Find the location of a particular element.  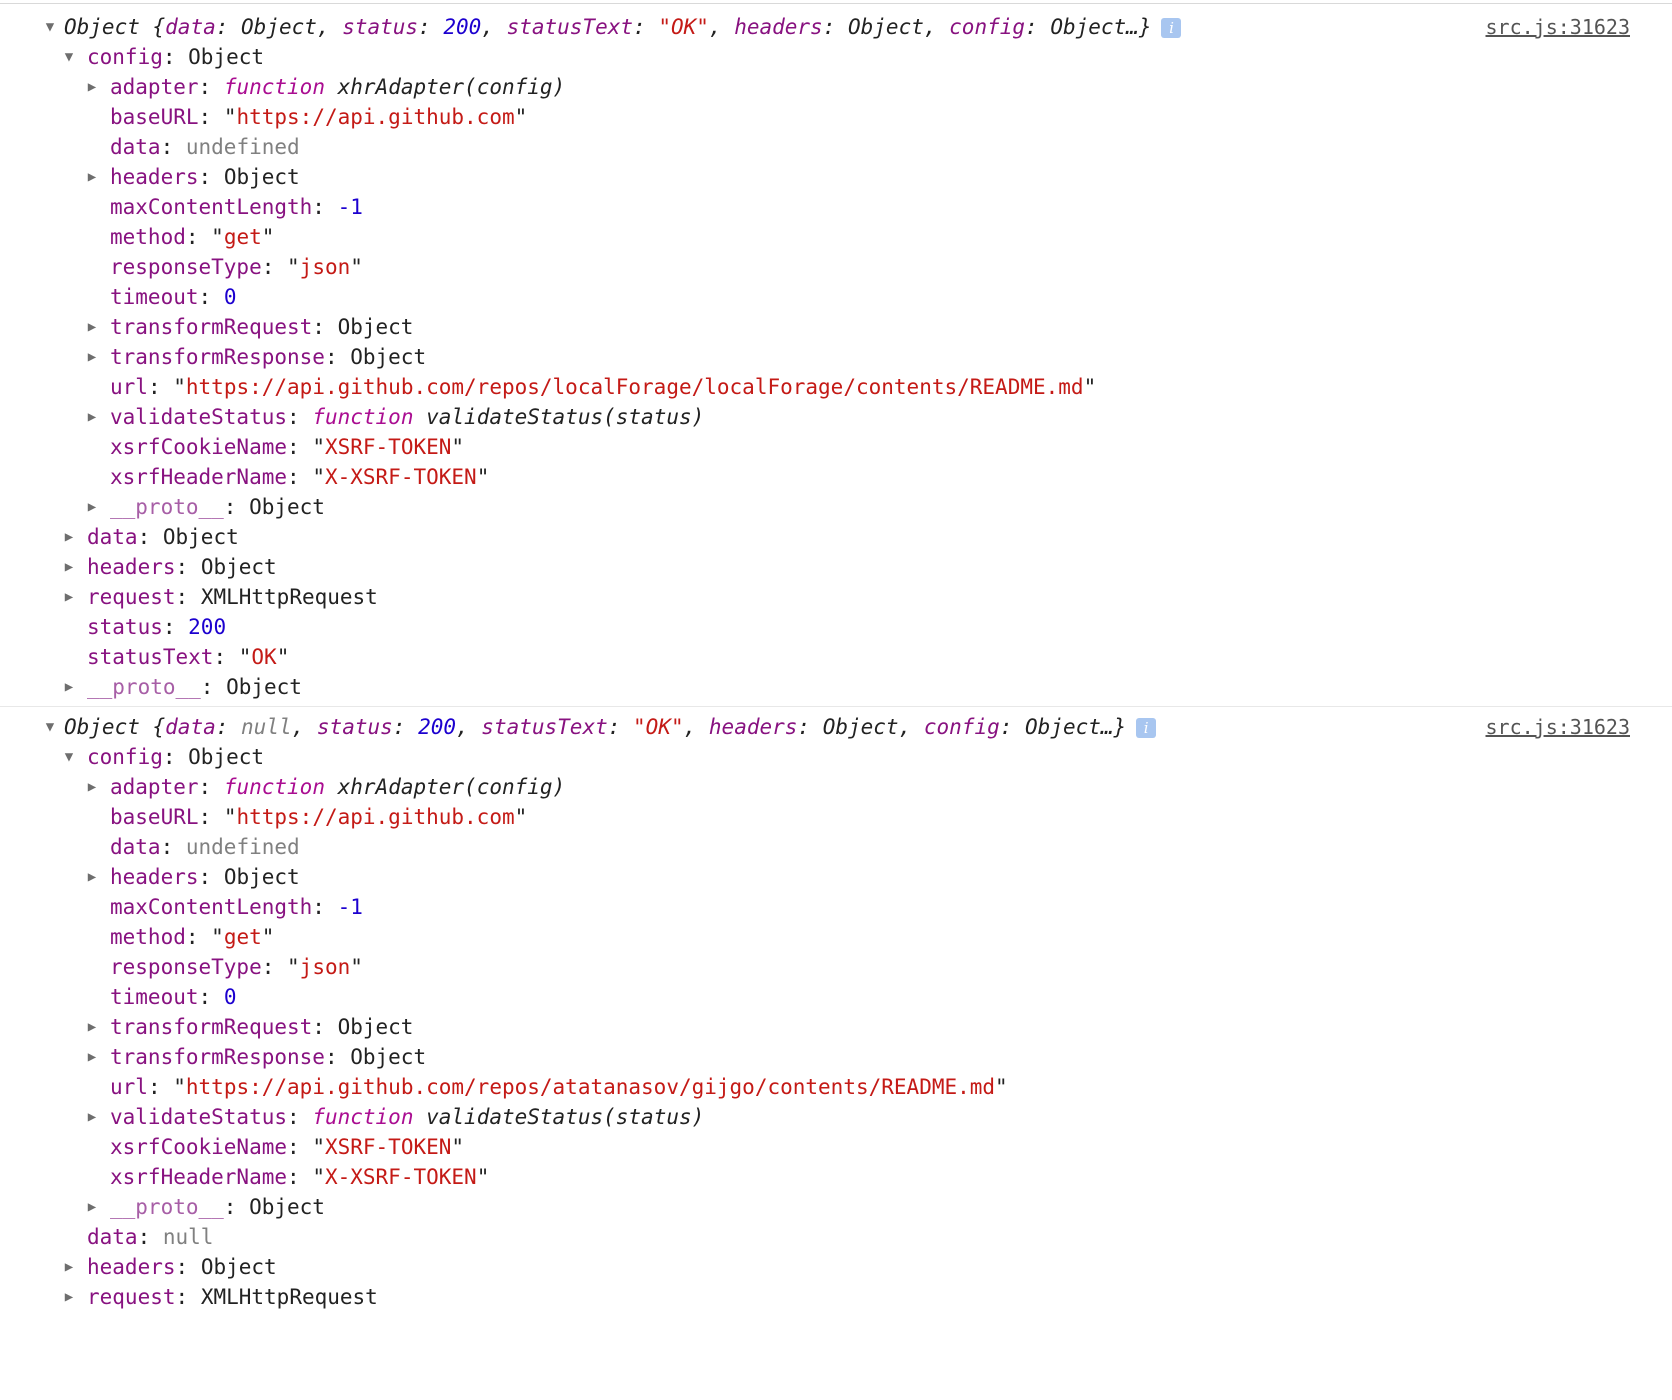

property-value: XMLHttpRequest is located at coordinates (289, 1297).